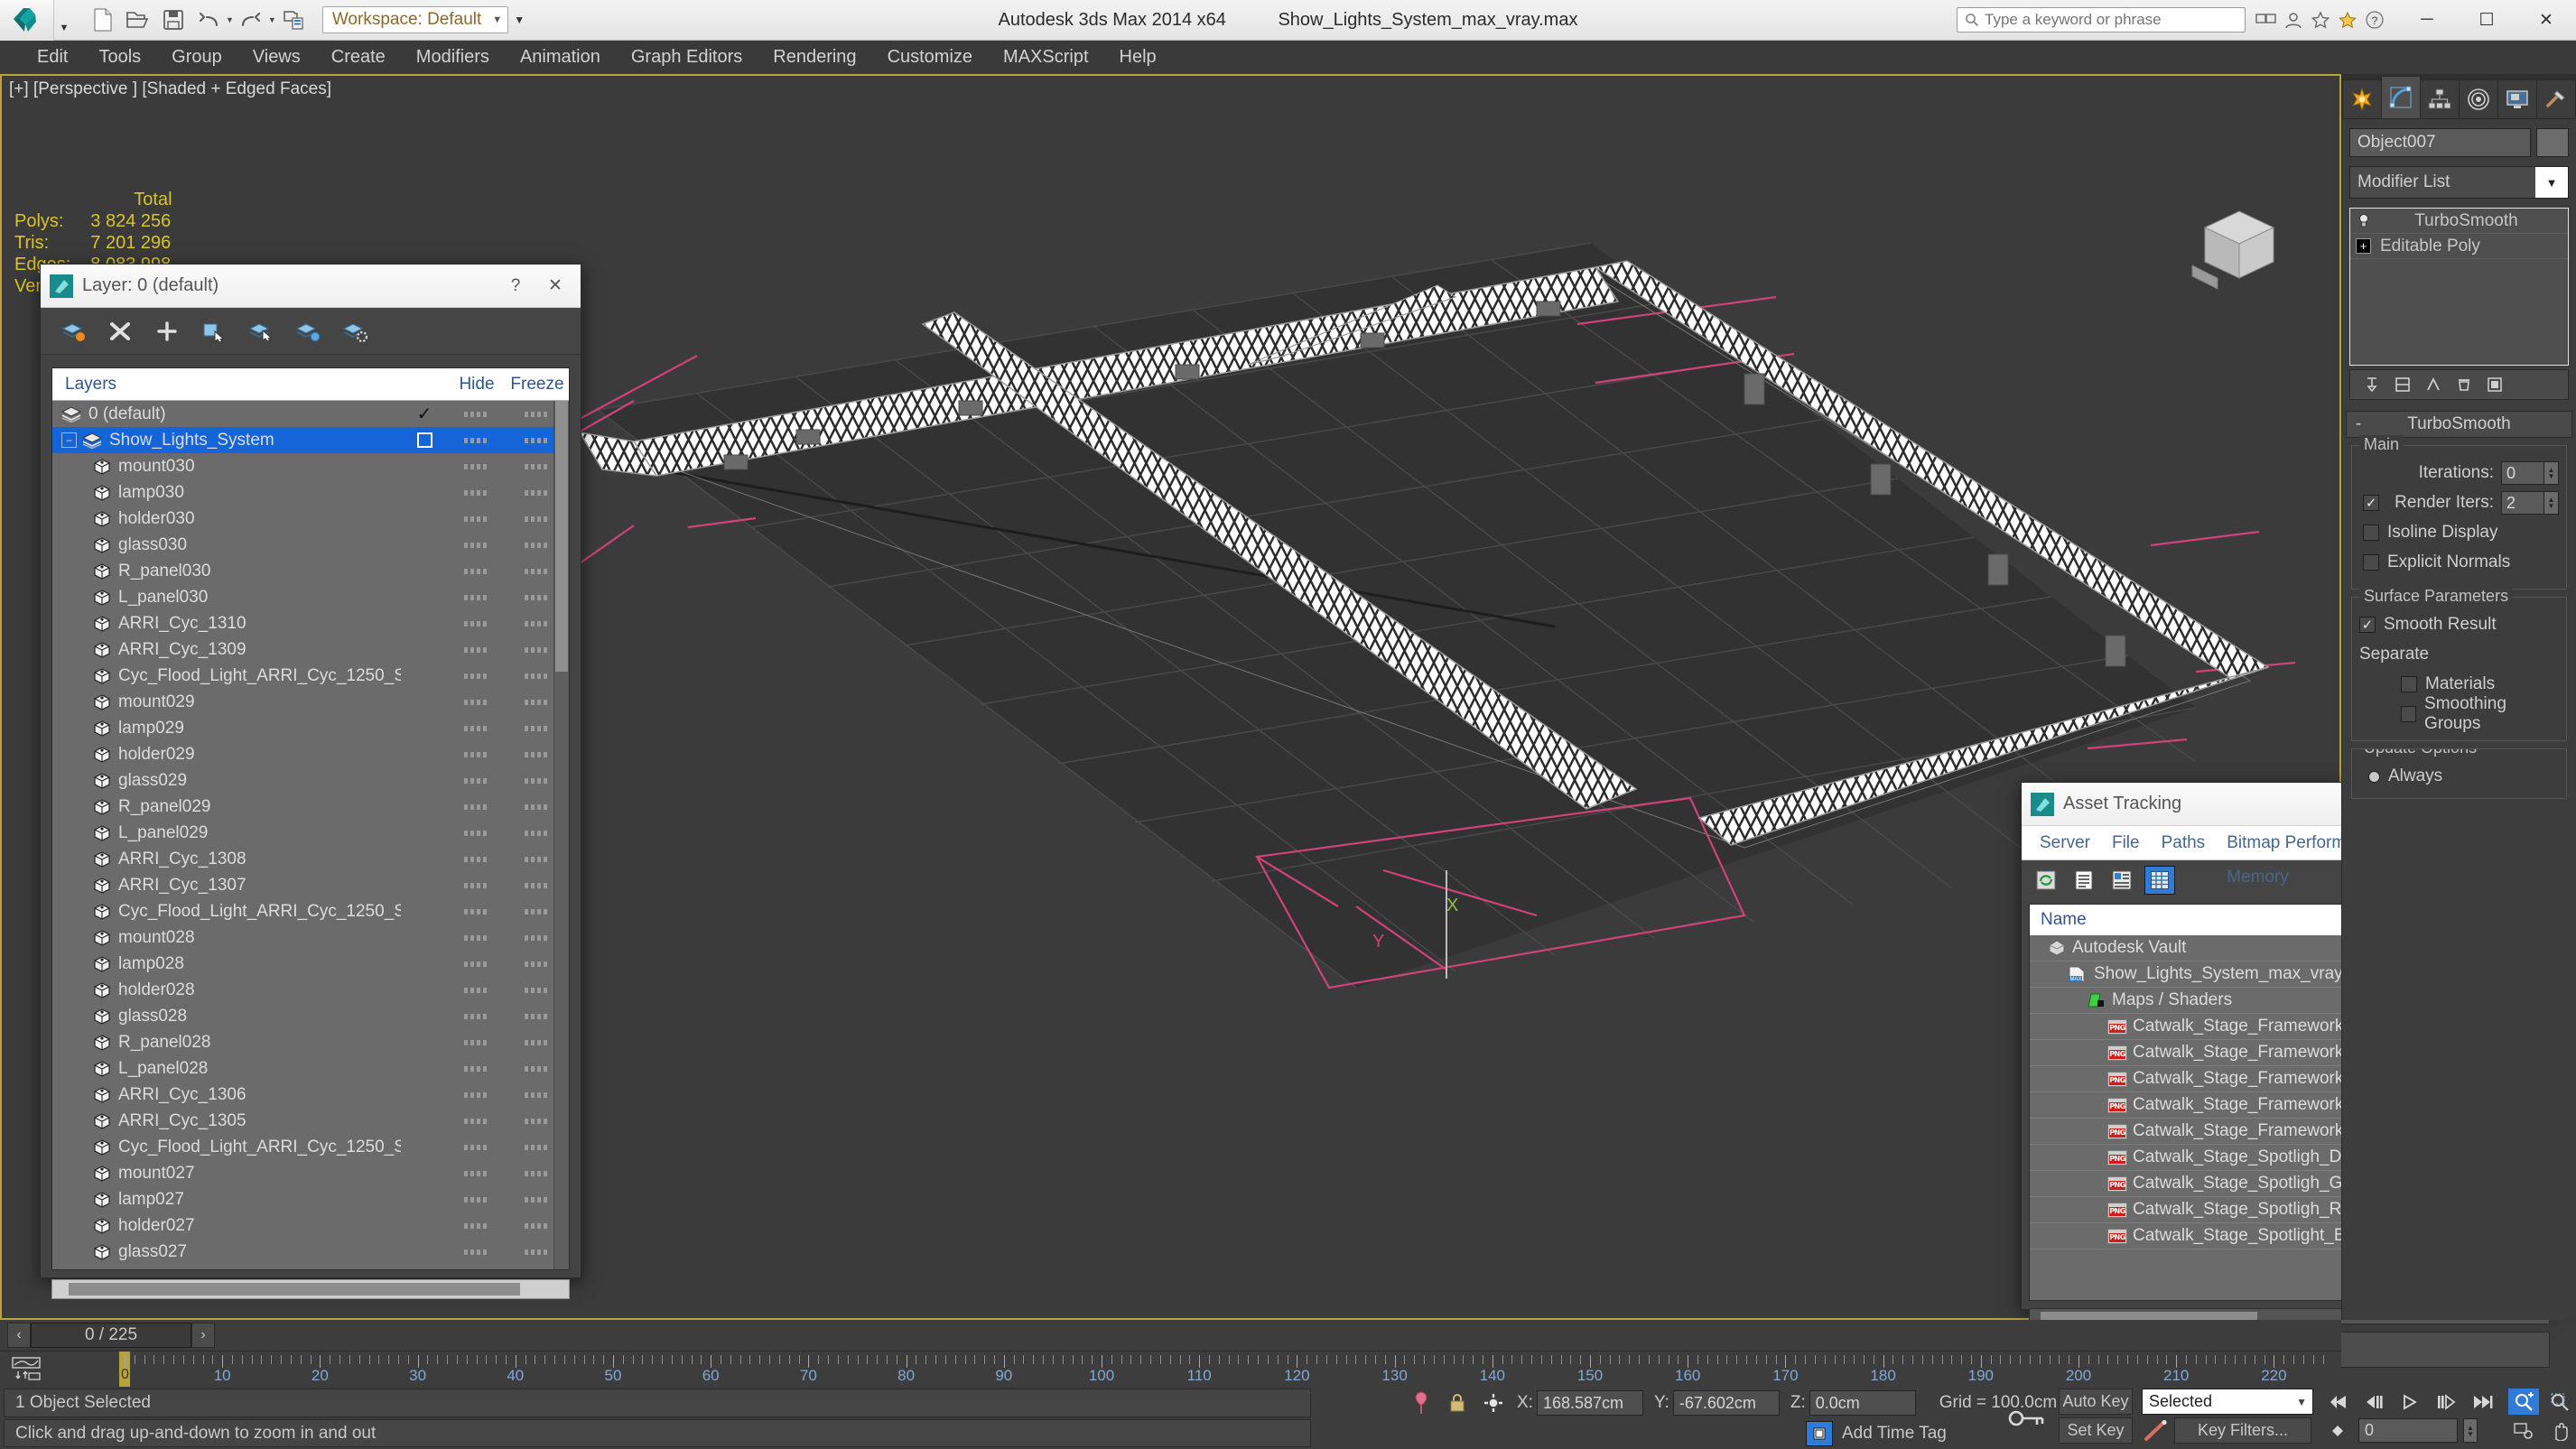 This screenshot has width=2576, height=1449. What do you see at coordinates (2402, 384) in the screenshot?
I see `show-end-result-icon` at bounding box center [2402, 384].